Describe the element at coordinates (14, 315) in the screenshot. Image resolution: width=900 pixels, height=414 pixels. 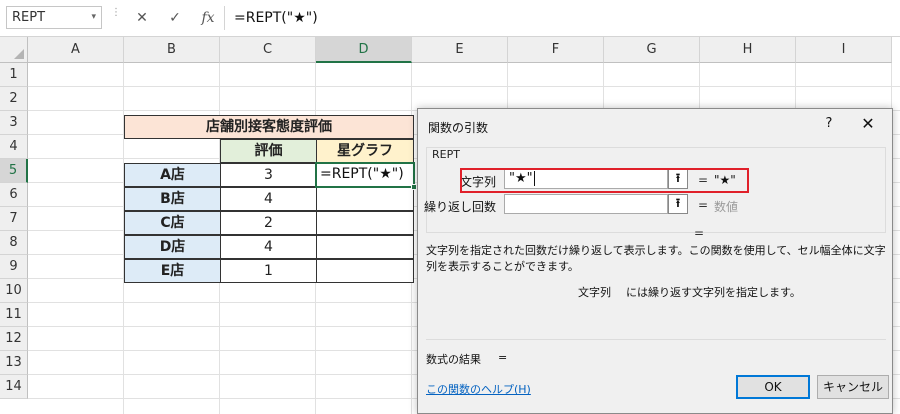
I see `row-header-11: 11` at that location.